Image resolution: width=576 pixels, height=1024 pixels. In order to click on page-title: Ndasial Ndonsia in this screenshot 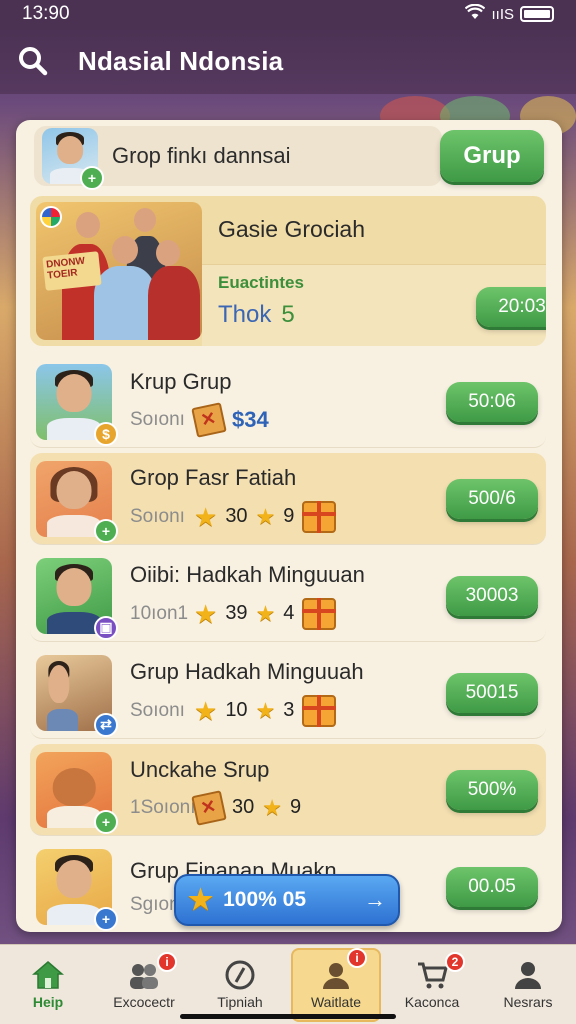, I will do `click(181, 60)`.